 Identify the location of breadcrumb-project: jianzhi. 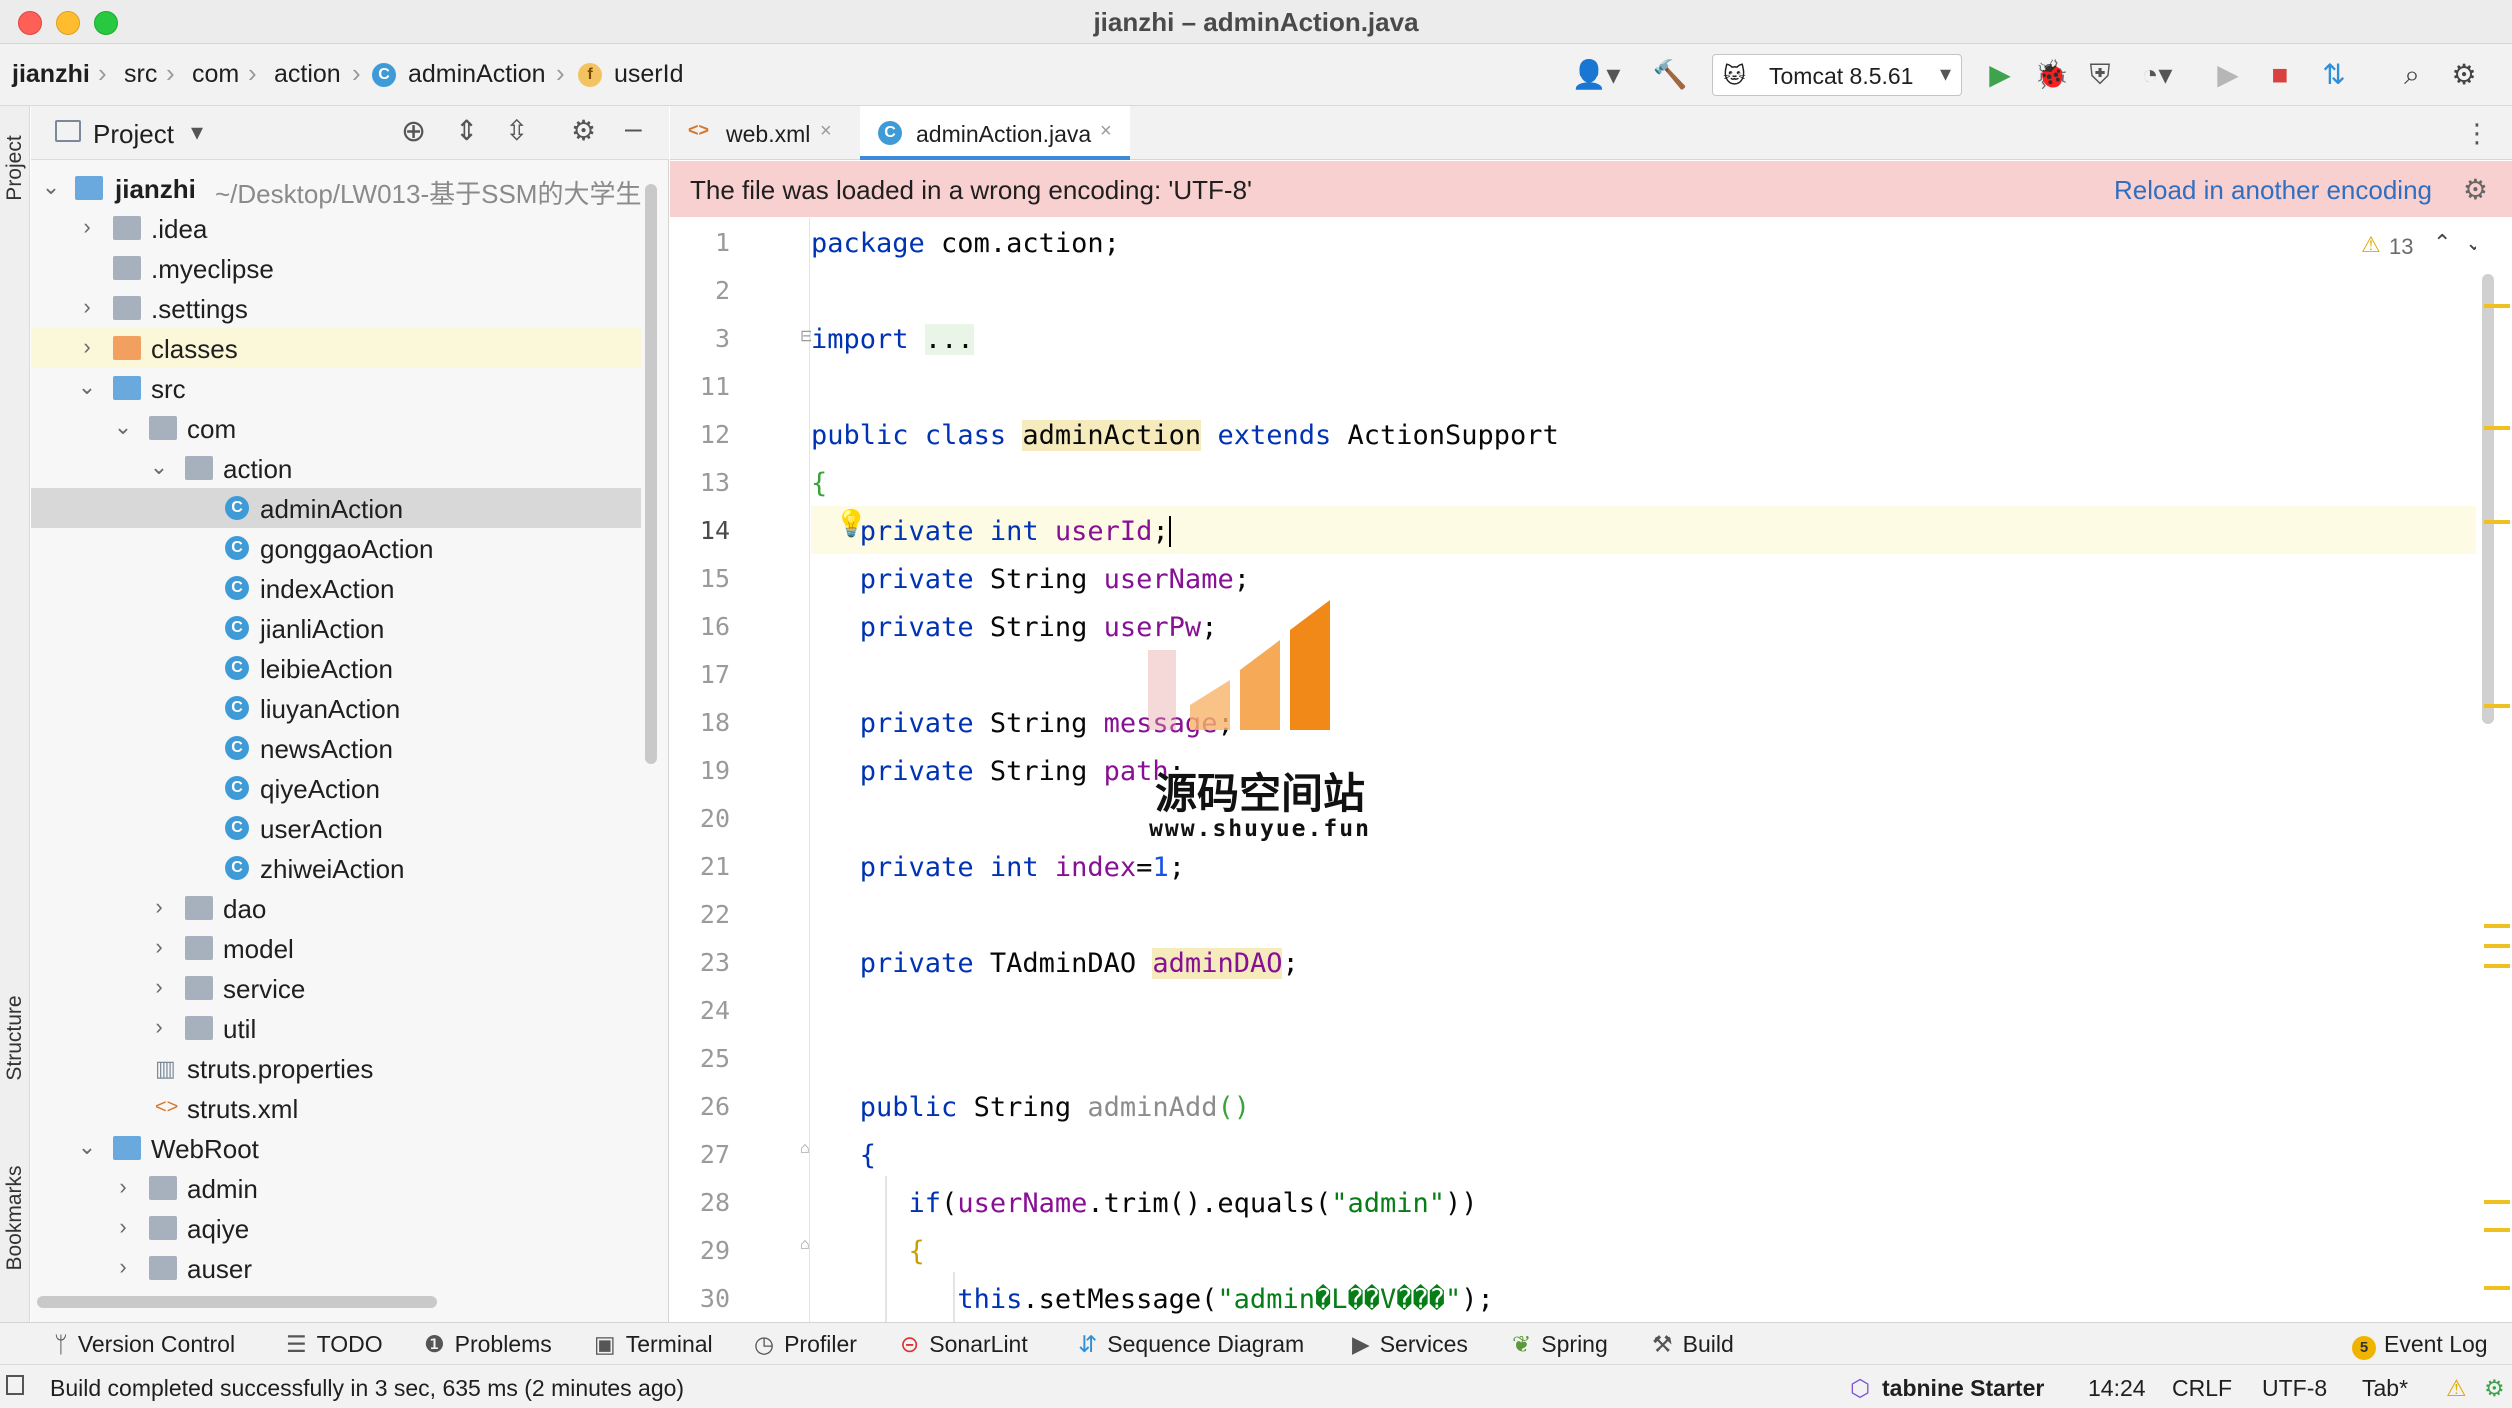
(51, 74).